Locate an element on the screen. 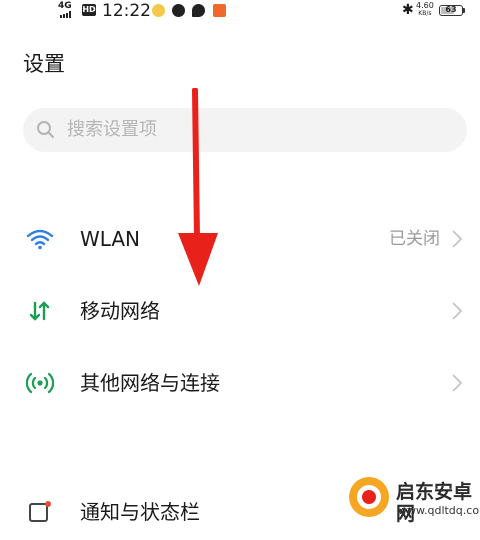  app-badge-icon is located at coordinates (219, 10).